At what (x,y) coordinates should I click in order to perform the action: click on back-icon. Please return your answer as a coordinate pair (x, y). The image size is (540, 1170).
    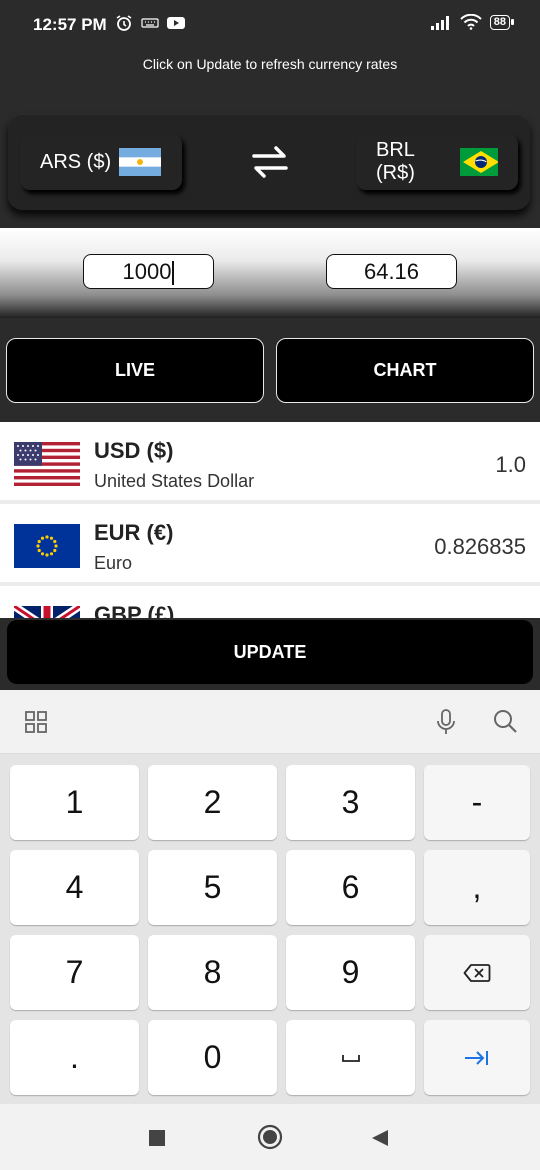
    Looking at the image, I should click on (380, 1138).